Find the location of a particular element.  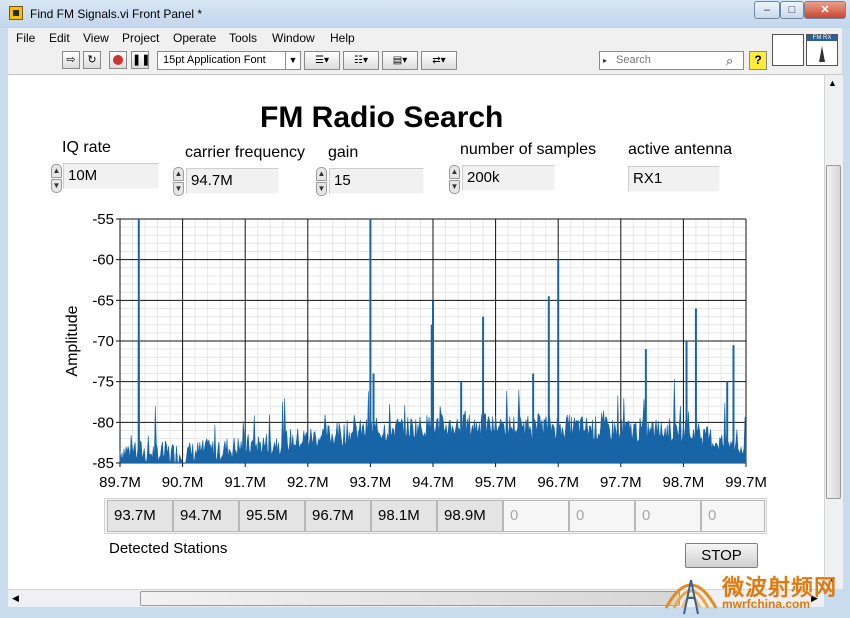

y-tick-label: -55 is located at coordinates (103, 219).